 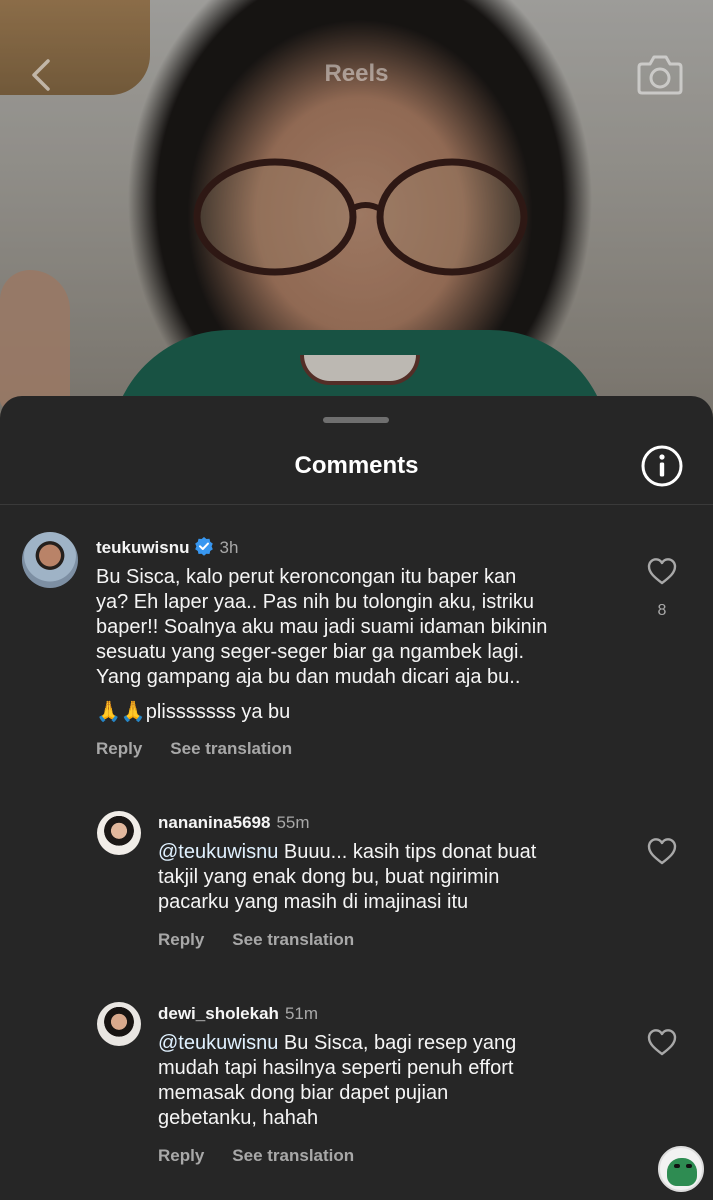 What do you see at coordinates (218, 1013) in the screenshot?
I see `username: dewi_sholekah` at bounding box center [218, 1013].